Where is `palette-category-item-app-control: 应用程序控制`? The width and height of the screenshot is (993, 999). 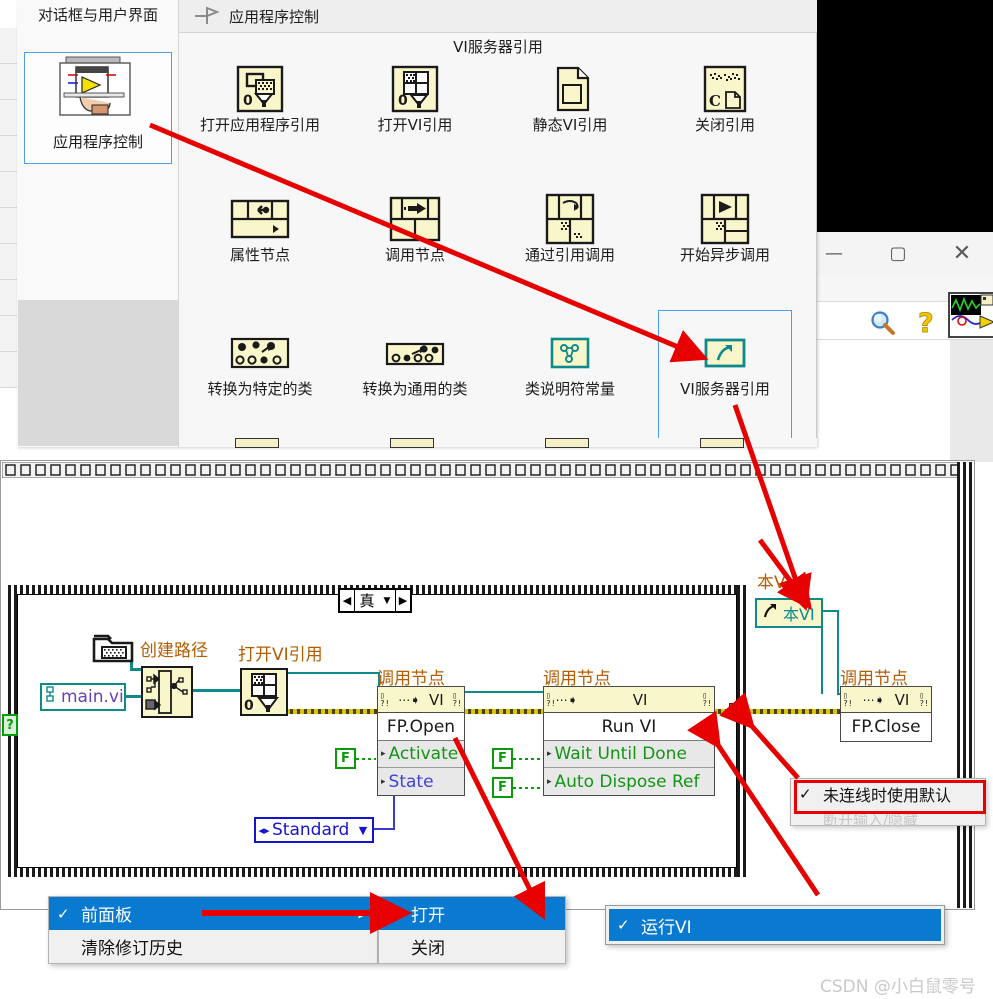
palette-category-item-app-control: 应用程序控制 is located at coordinates (98, 108).